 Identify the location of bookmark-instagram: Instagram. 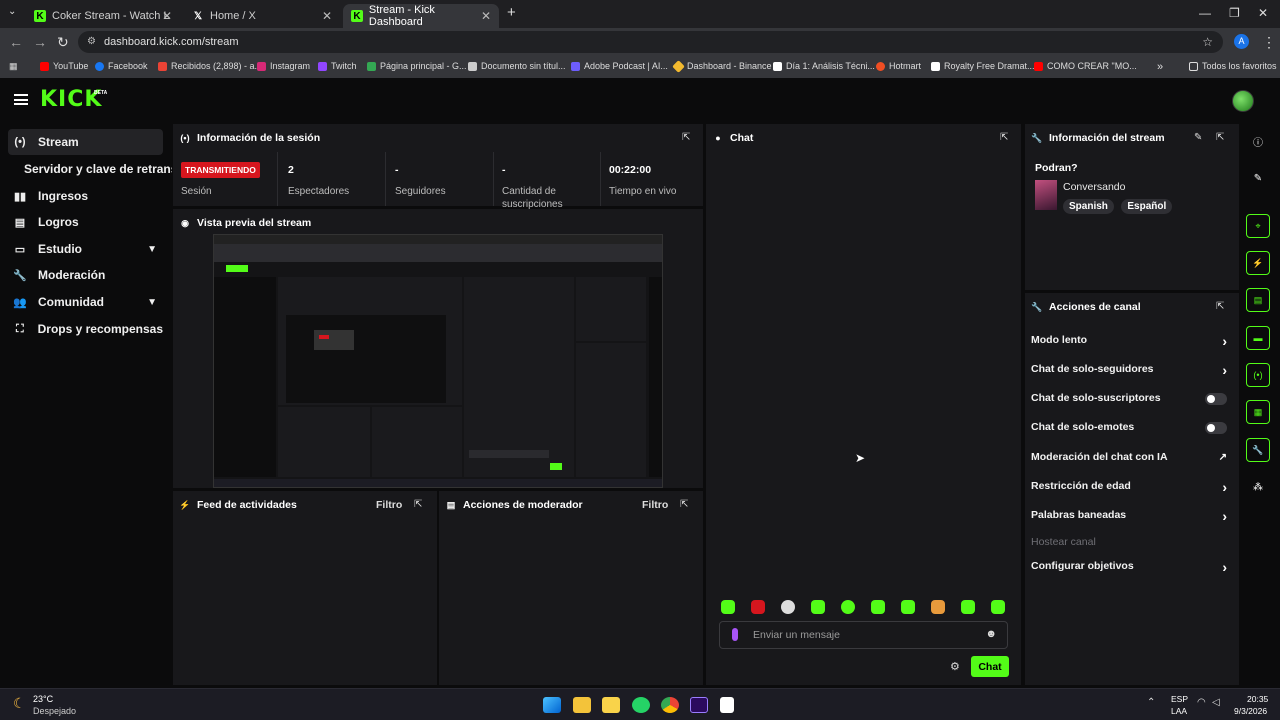
(283, 66).